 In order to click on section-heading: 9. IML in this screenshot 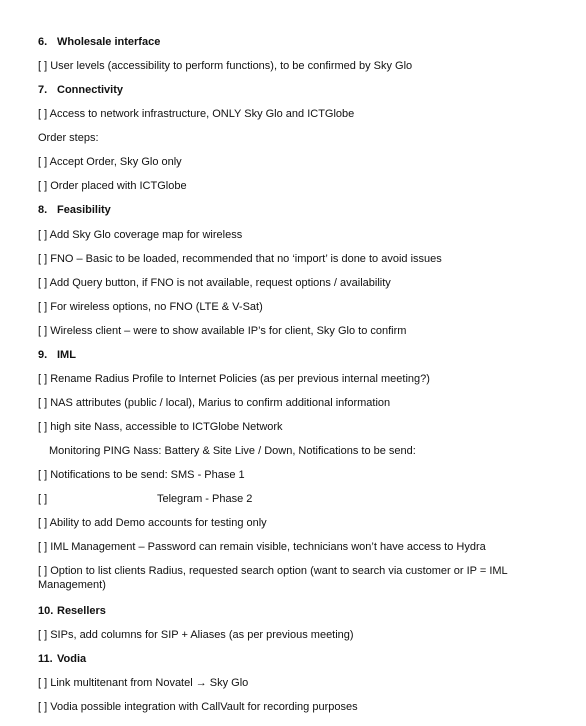, I will do `click(57, 355)`.